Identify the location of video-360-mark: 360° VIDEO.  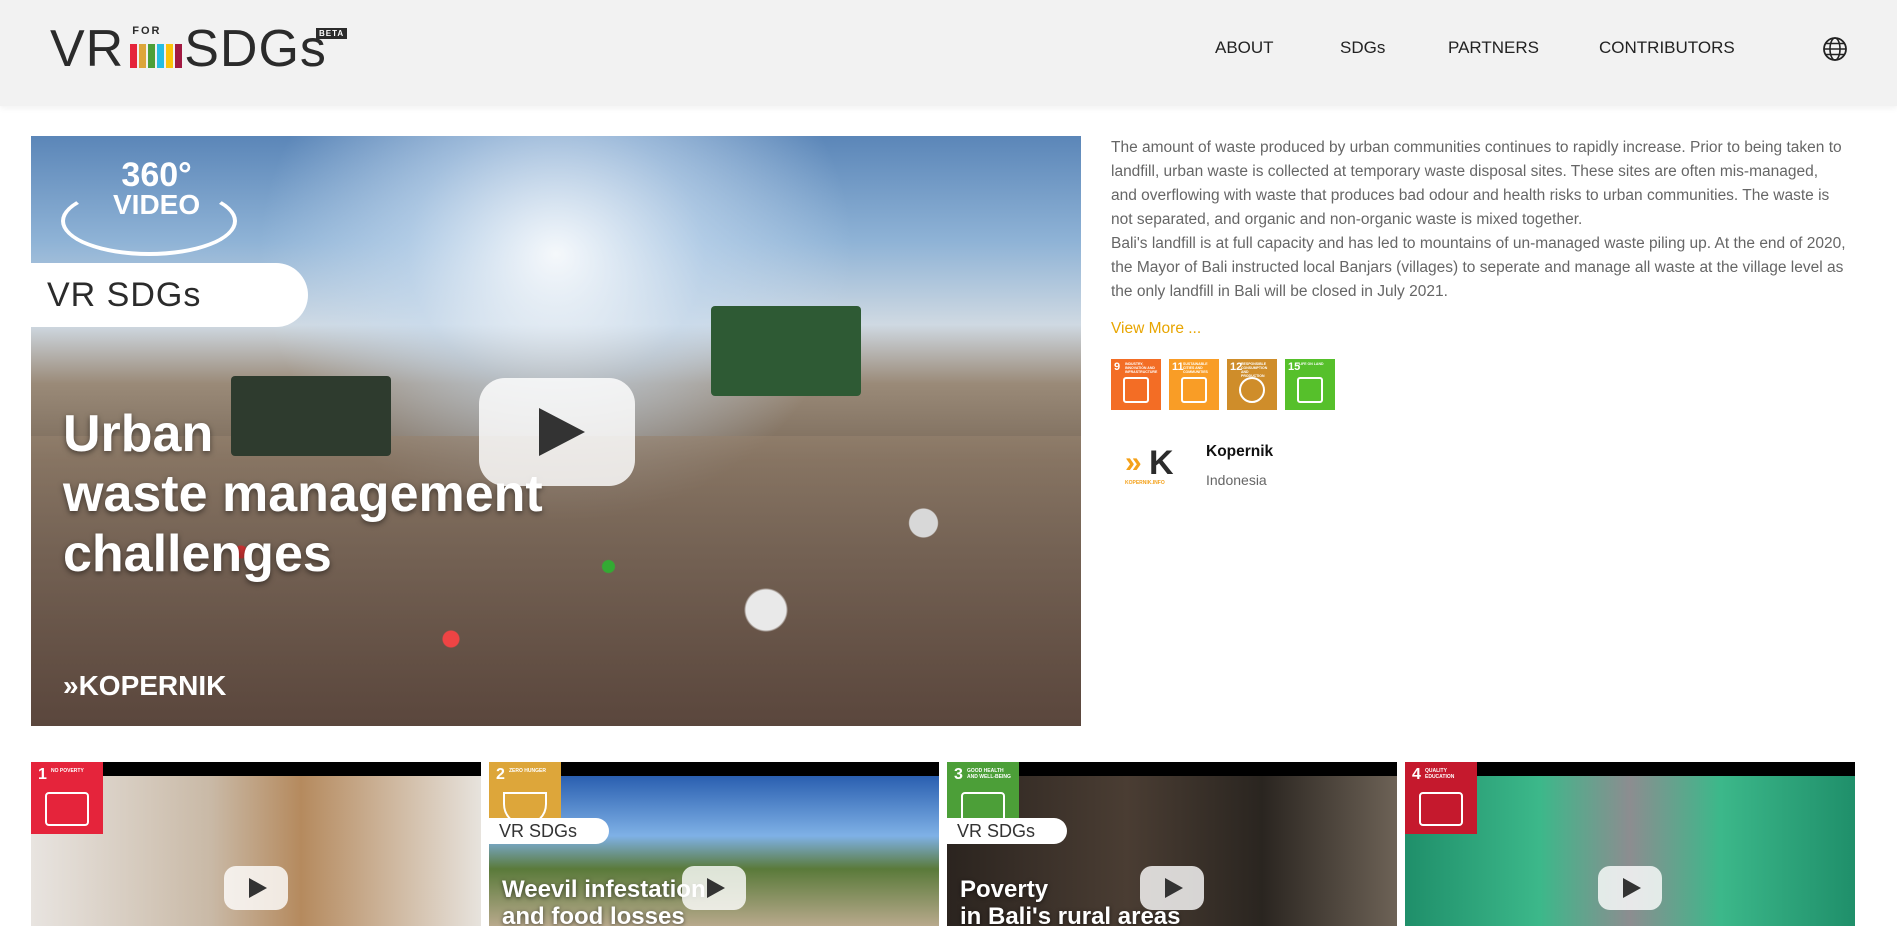
(151, 206).